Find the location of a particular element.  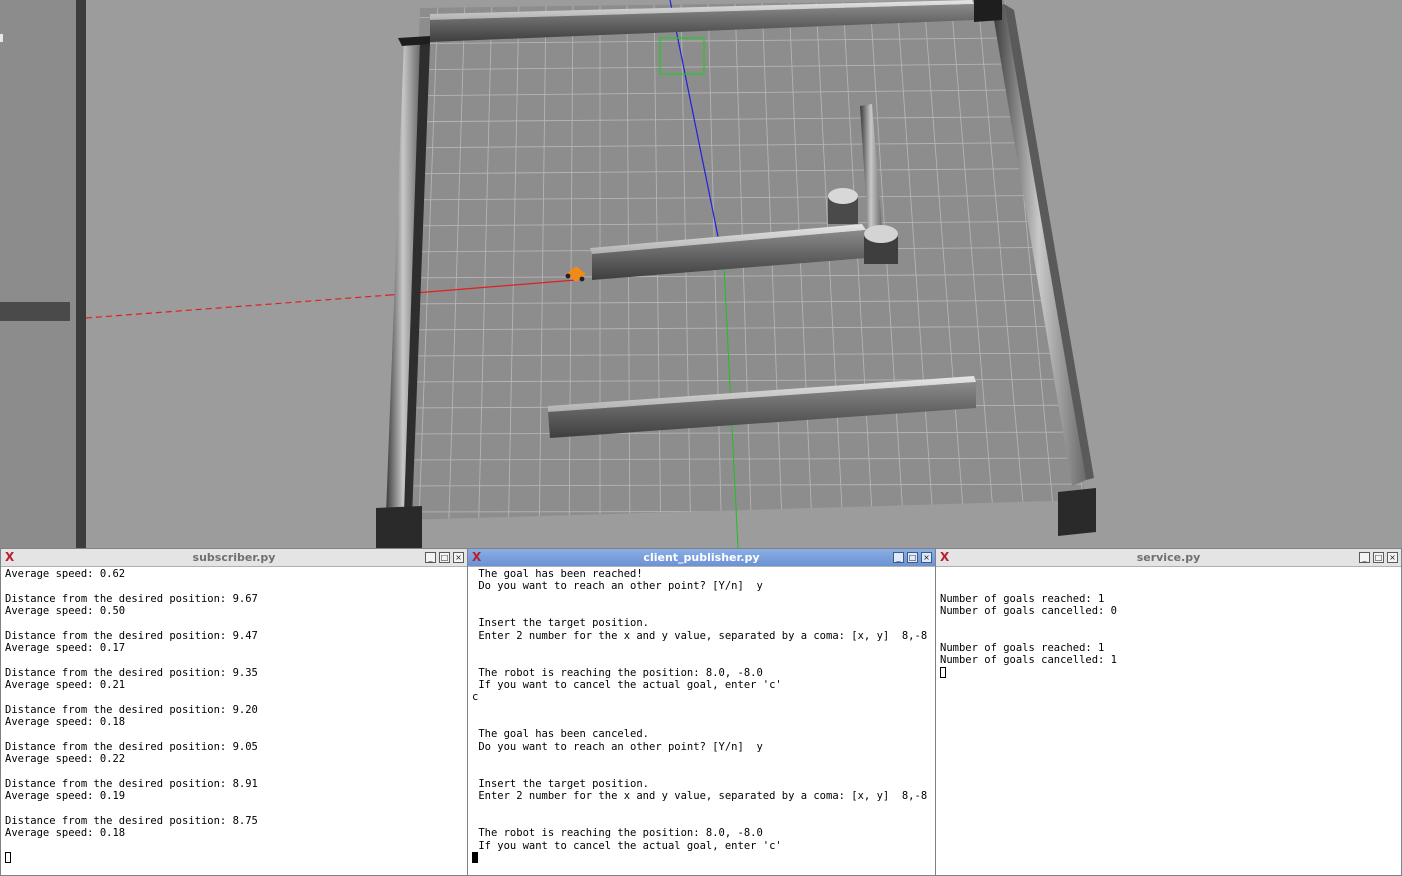

x-axis-line is located at coordinates (238, 306).